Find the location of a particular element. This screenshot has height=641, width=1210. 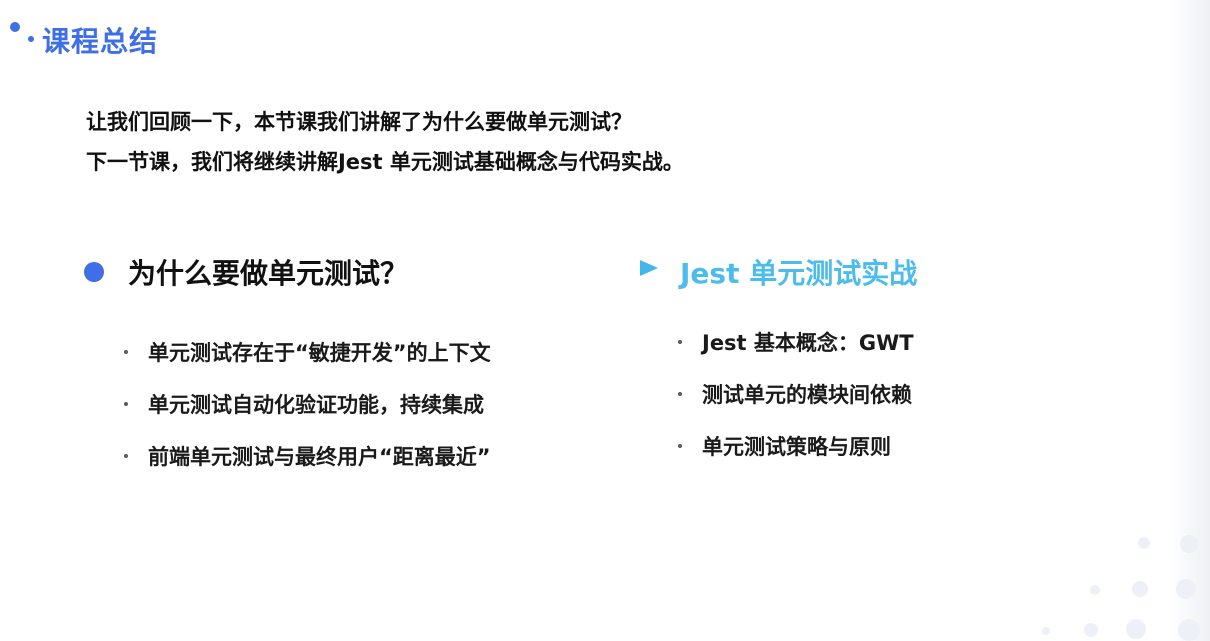

title-dot-icon is located at coordinates (15, 27).